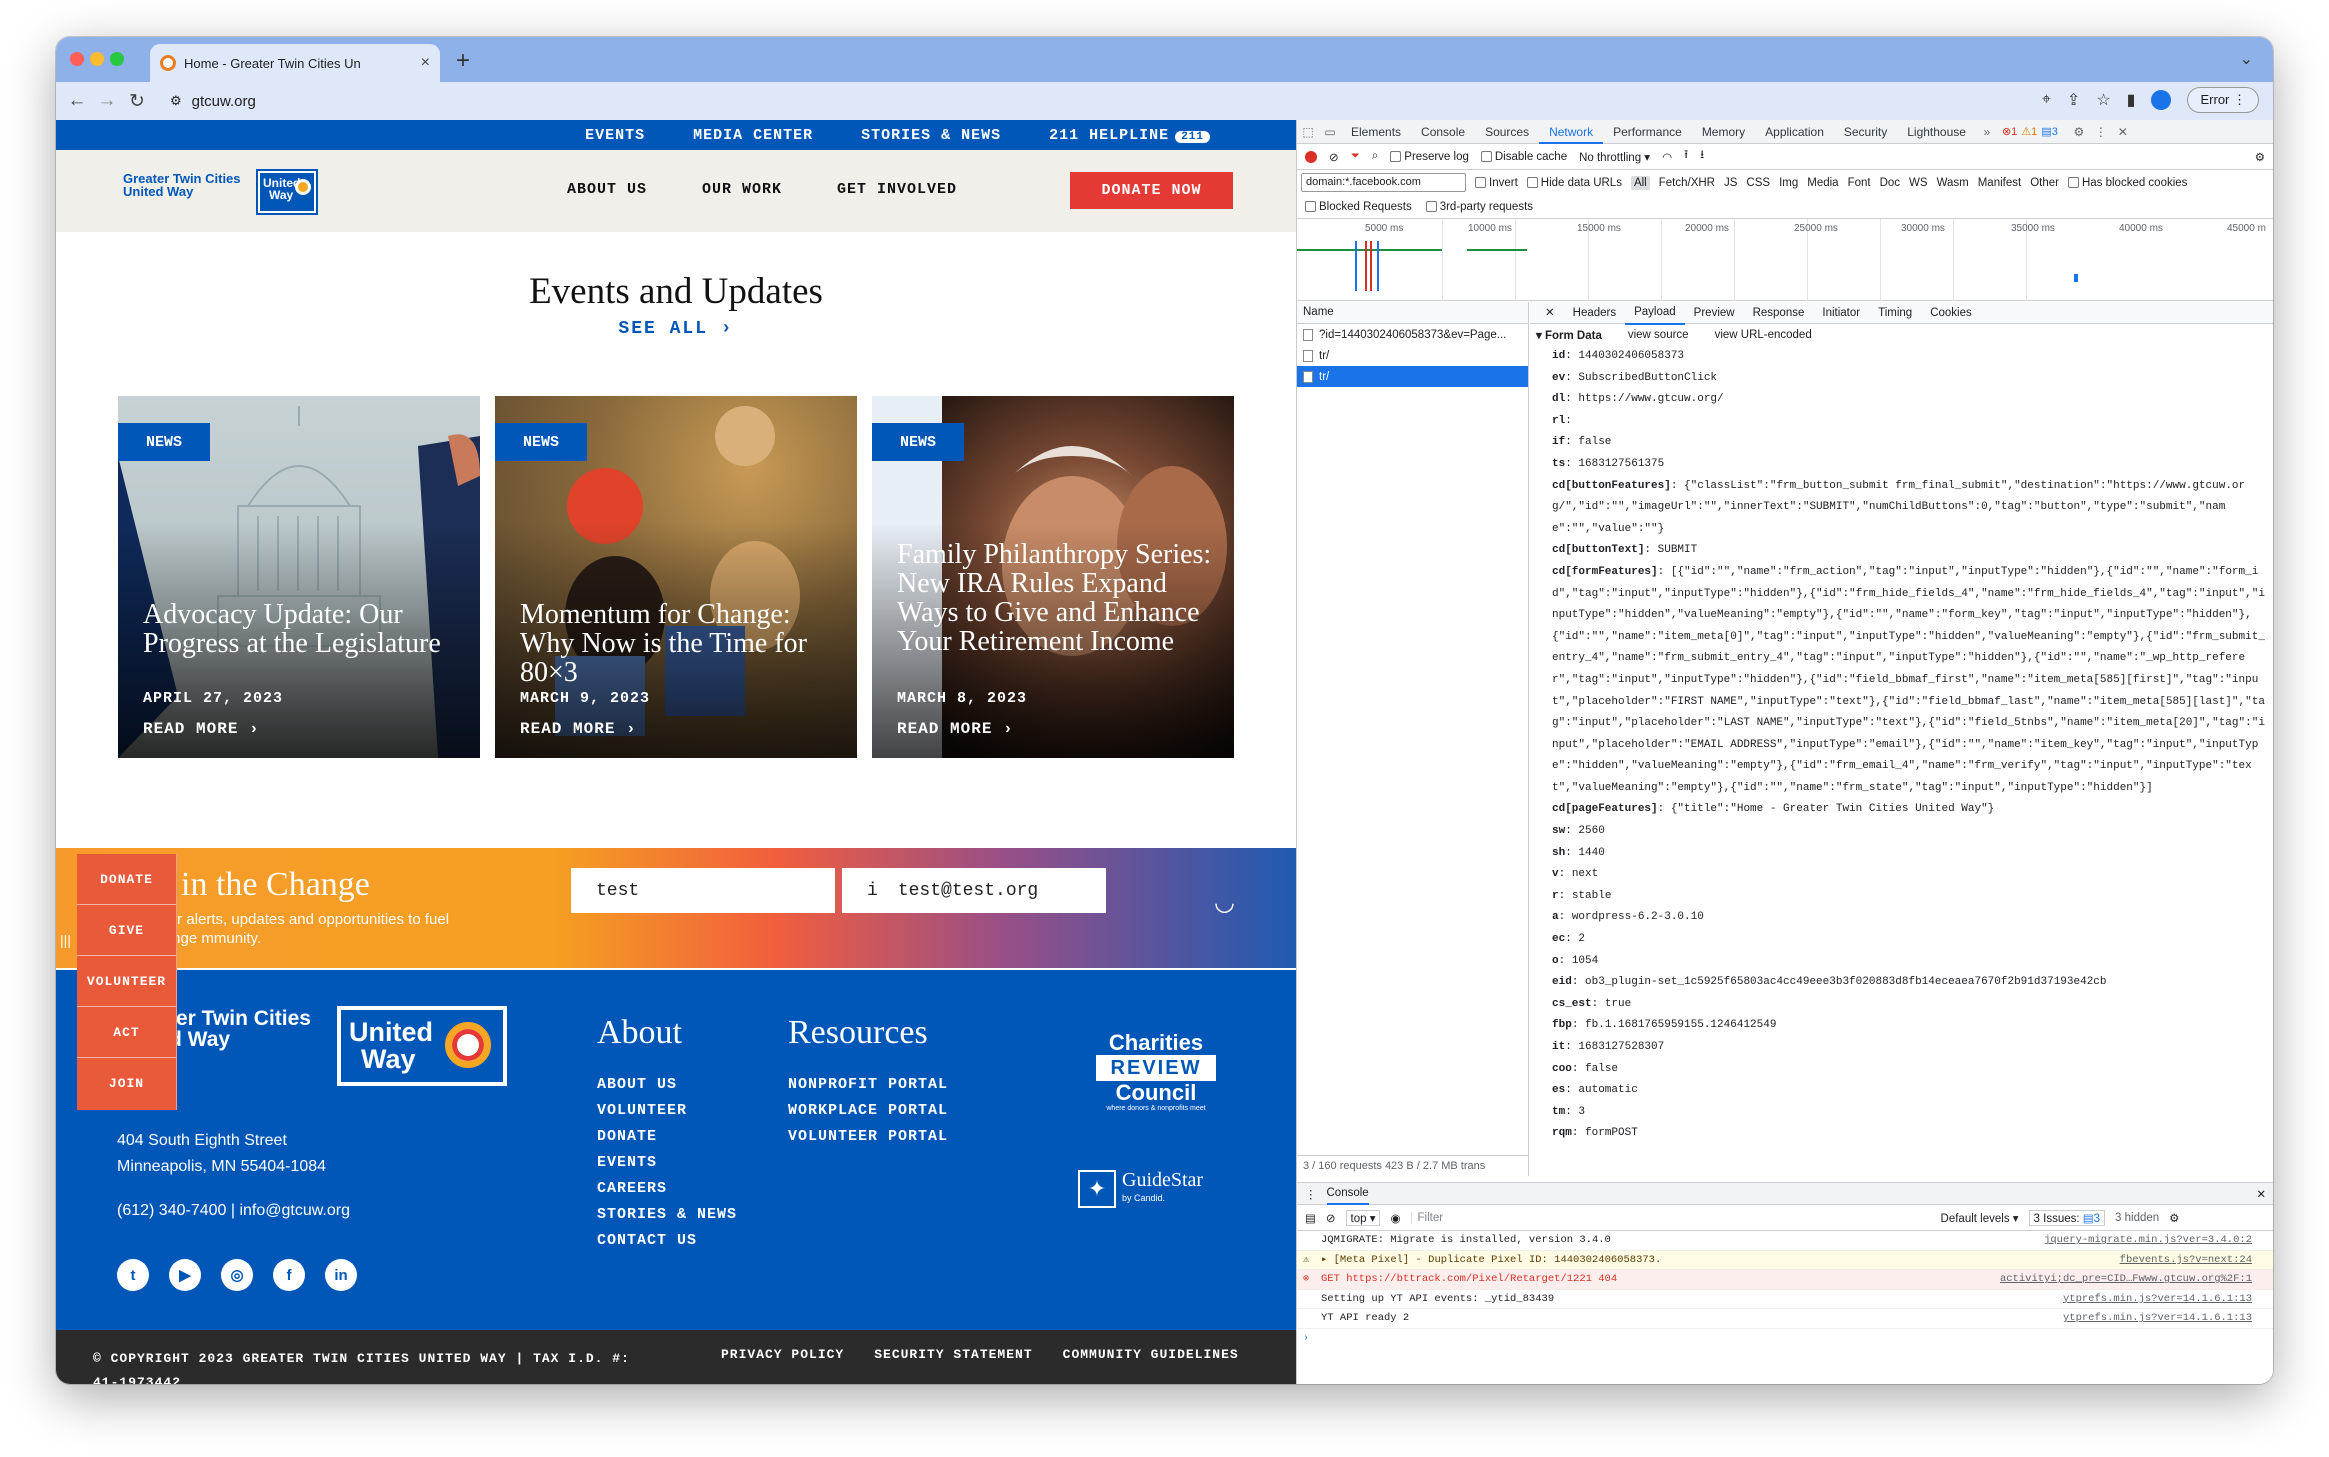 The image size is (2329, 1457). What do you see at coordinates (1569, 335) in the screenshot?
I see `form-data-toggle: ▾ Form Data` at bounding box center [1569, 335].